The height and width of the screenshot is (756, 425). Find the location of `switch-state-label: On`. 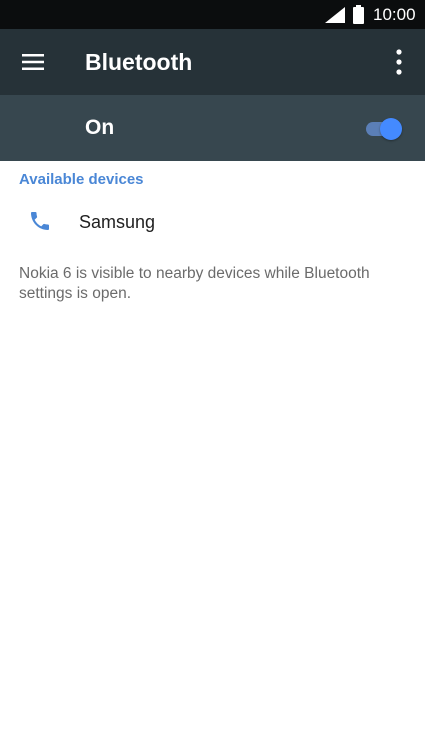

switch-state-label: On is located at coordinates (100, 127).